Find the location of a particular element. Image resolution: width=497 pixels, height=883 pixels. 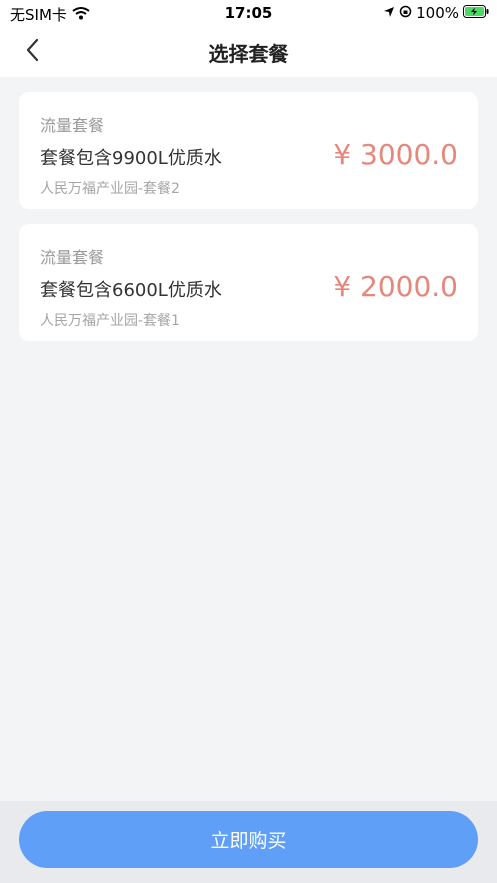

package-subtitle: 人民万福产业园-套餐2 is located at coordinates (110, 189).